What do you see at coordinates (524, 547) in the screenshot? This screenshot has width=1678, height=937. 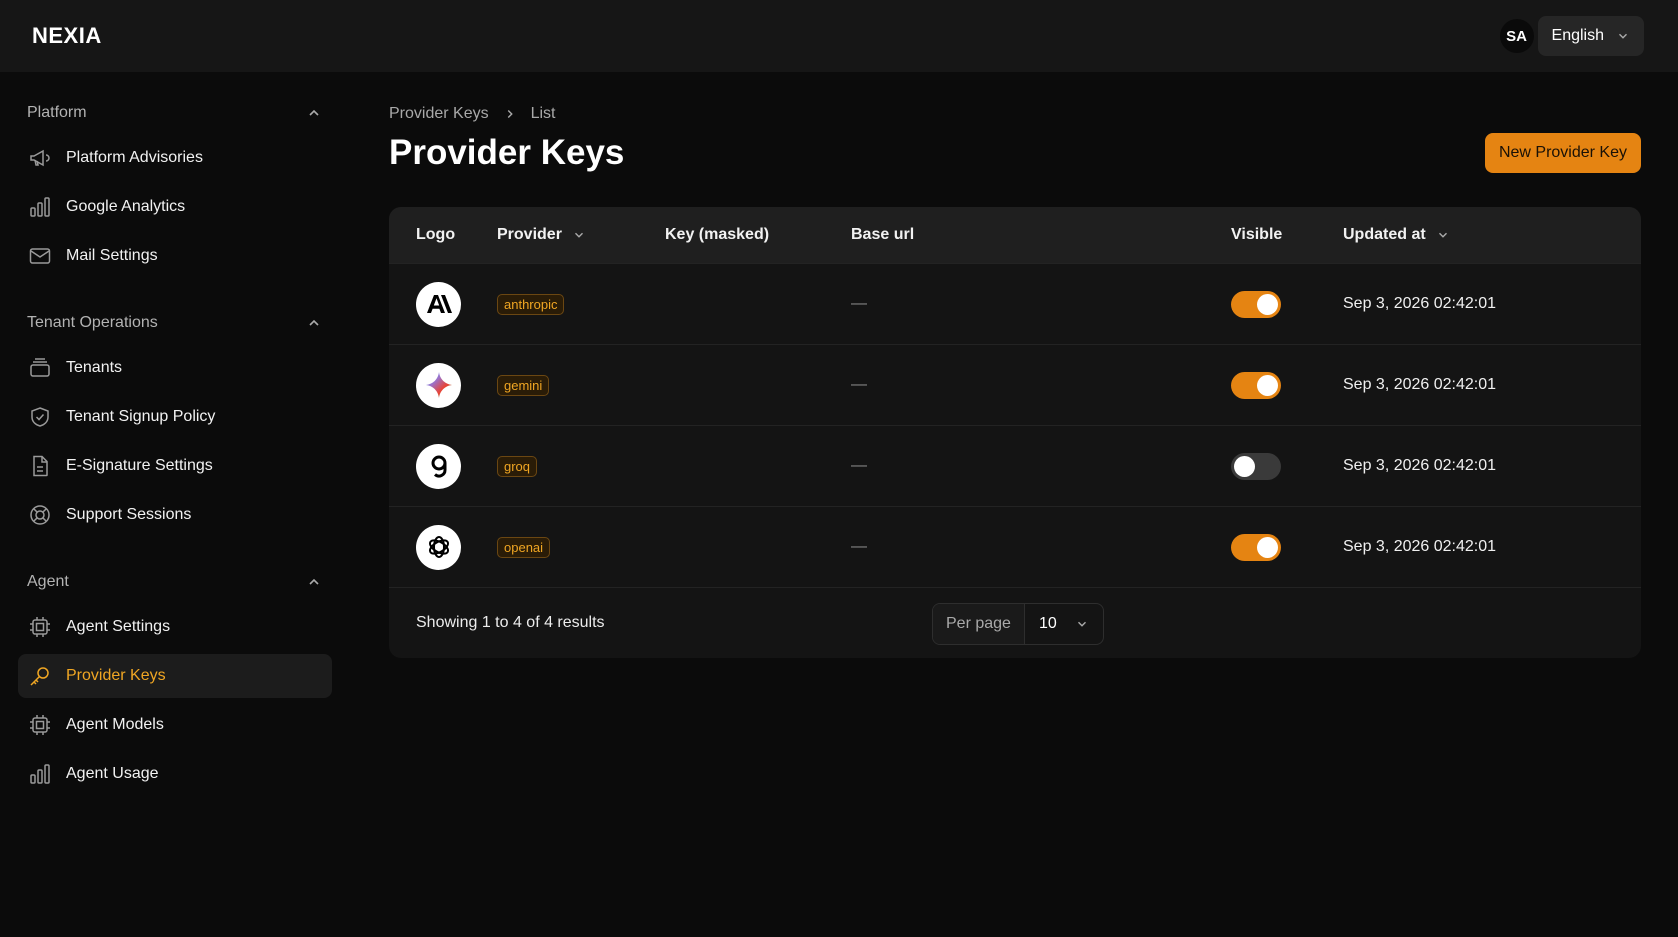 I see `provider-badge: openai` at bounding box center [524, 547].